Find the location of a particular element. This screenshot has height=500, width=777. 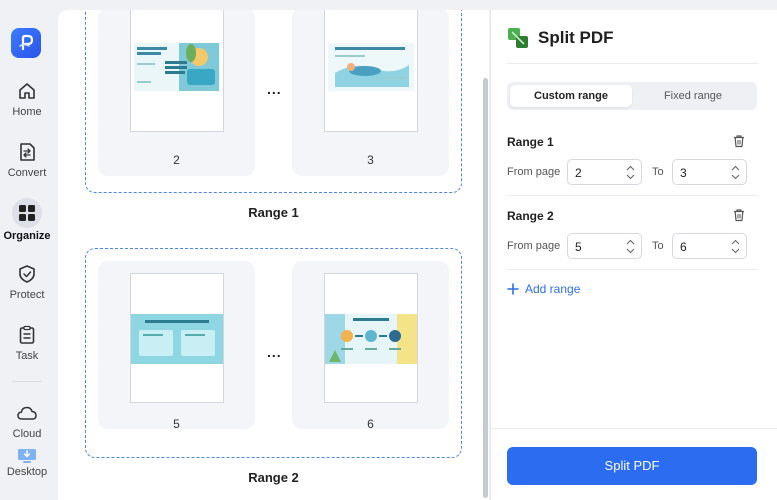

nav-convert: Convert is located at coordinates (27, 160).